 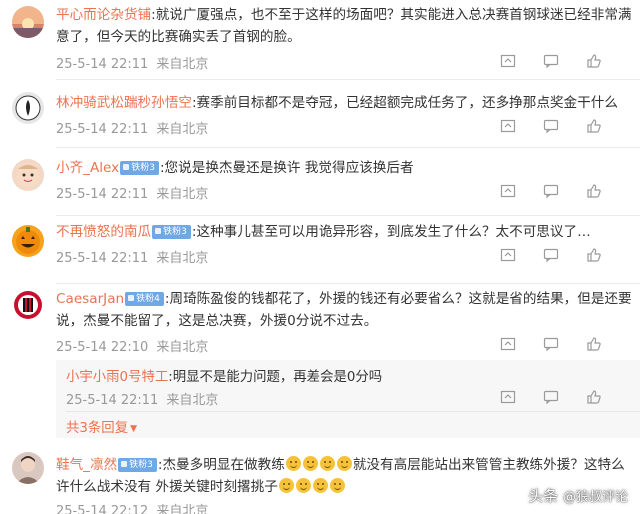 What do you see at coordinates (28, 175) in the screenshot?
I see `baby-avatar-icon` at bounding box center [28, 175].